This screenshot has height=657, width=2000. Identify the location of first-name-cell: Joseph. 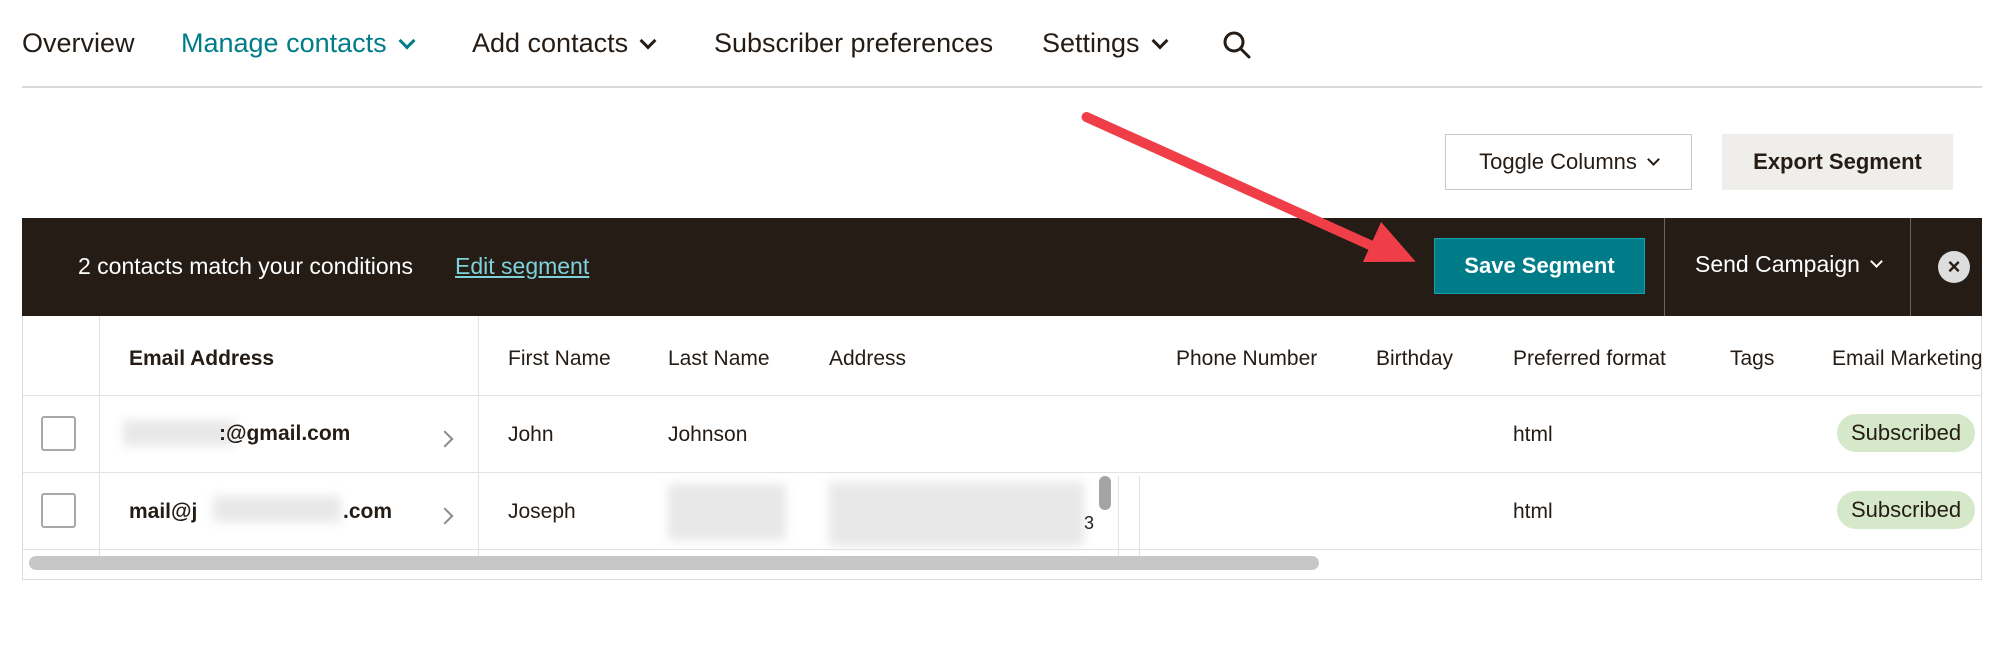
(542, 511).